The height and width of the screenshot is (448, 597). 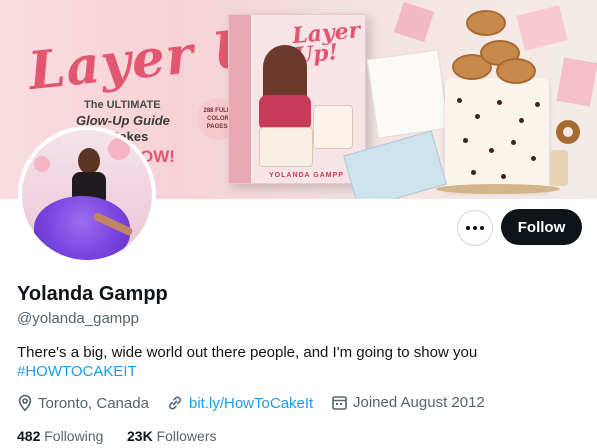 What do you see at coordinates (559, 168) in the screenshot?
I see `sprinkle-jar` at bounding box center [559, 168].